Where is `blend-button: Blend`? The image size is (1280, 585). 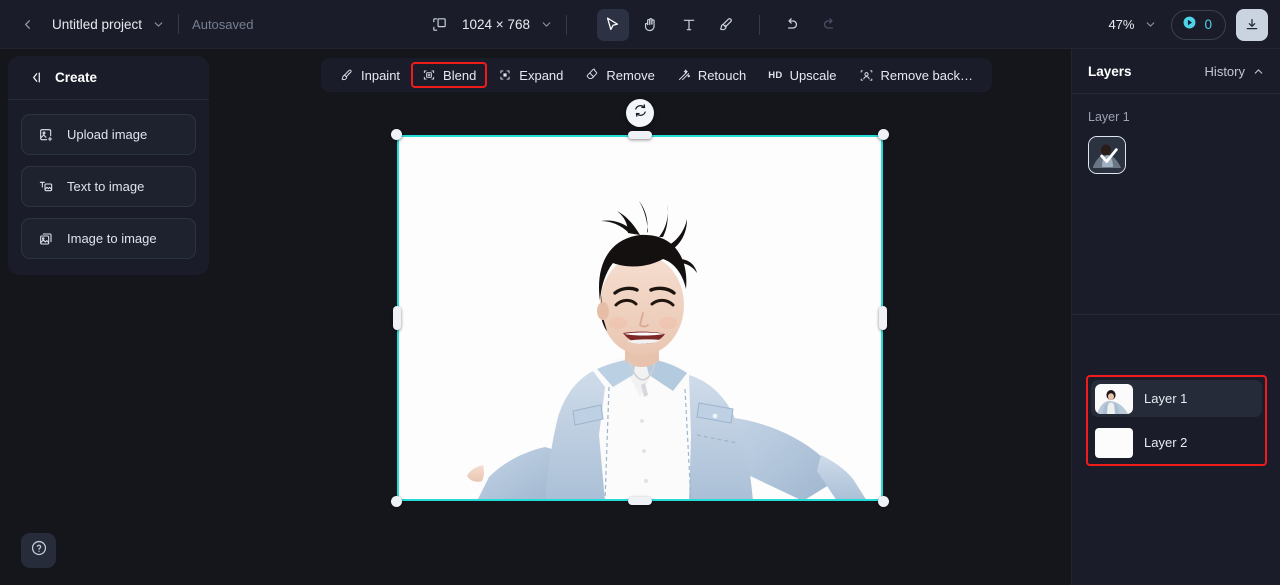 blend-button: Blend is located at coordinates (449, 75).